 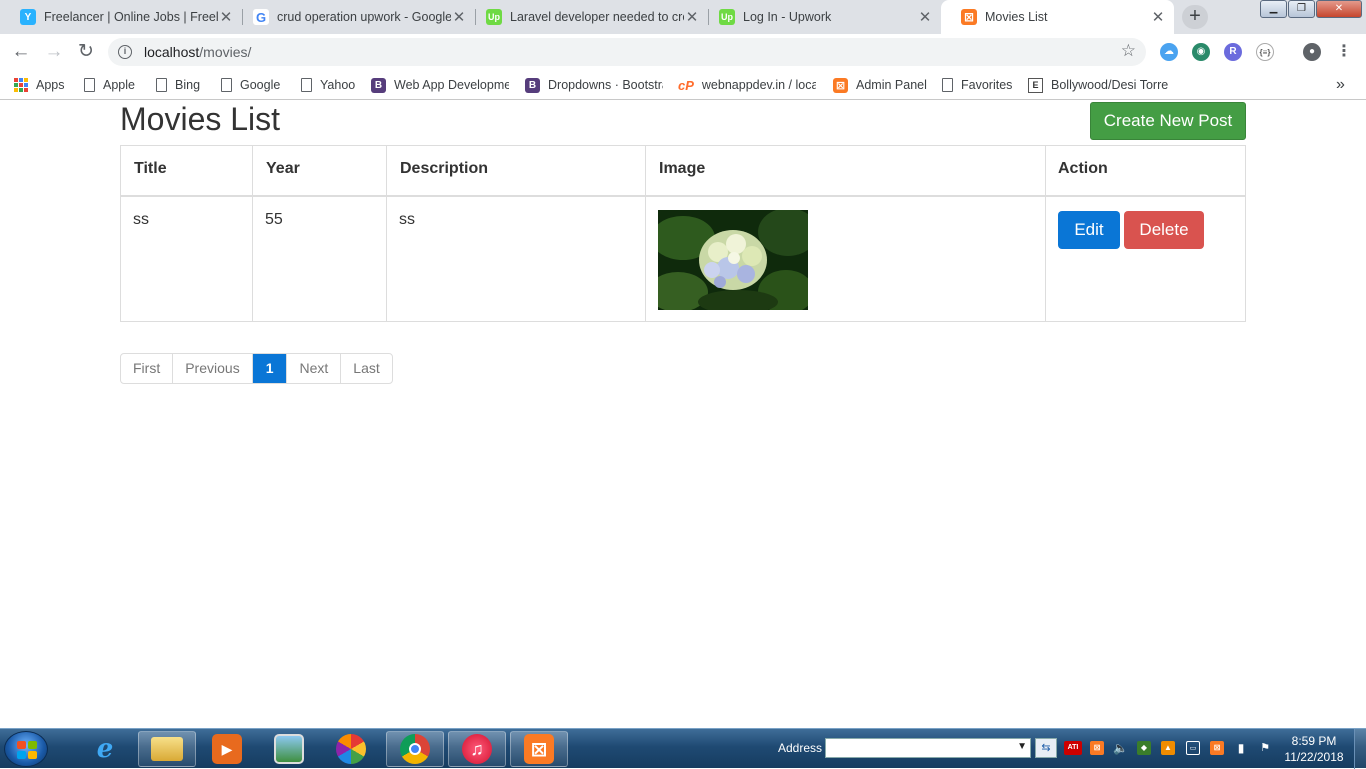 What do you see at coordinates (351, 749) in the screenshot?
I see `taskbar-picasa` at bounding box center [351, 749].